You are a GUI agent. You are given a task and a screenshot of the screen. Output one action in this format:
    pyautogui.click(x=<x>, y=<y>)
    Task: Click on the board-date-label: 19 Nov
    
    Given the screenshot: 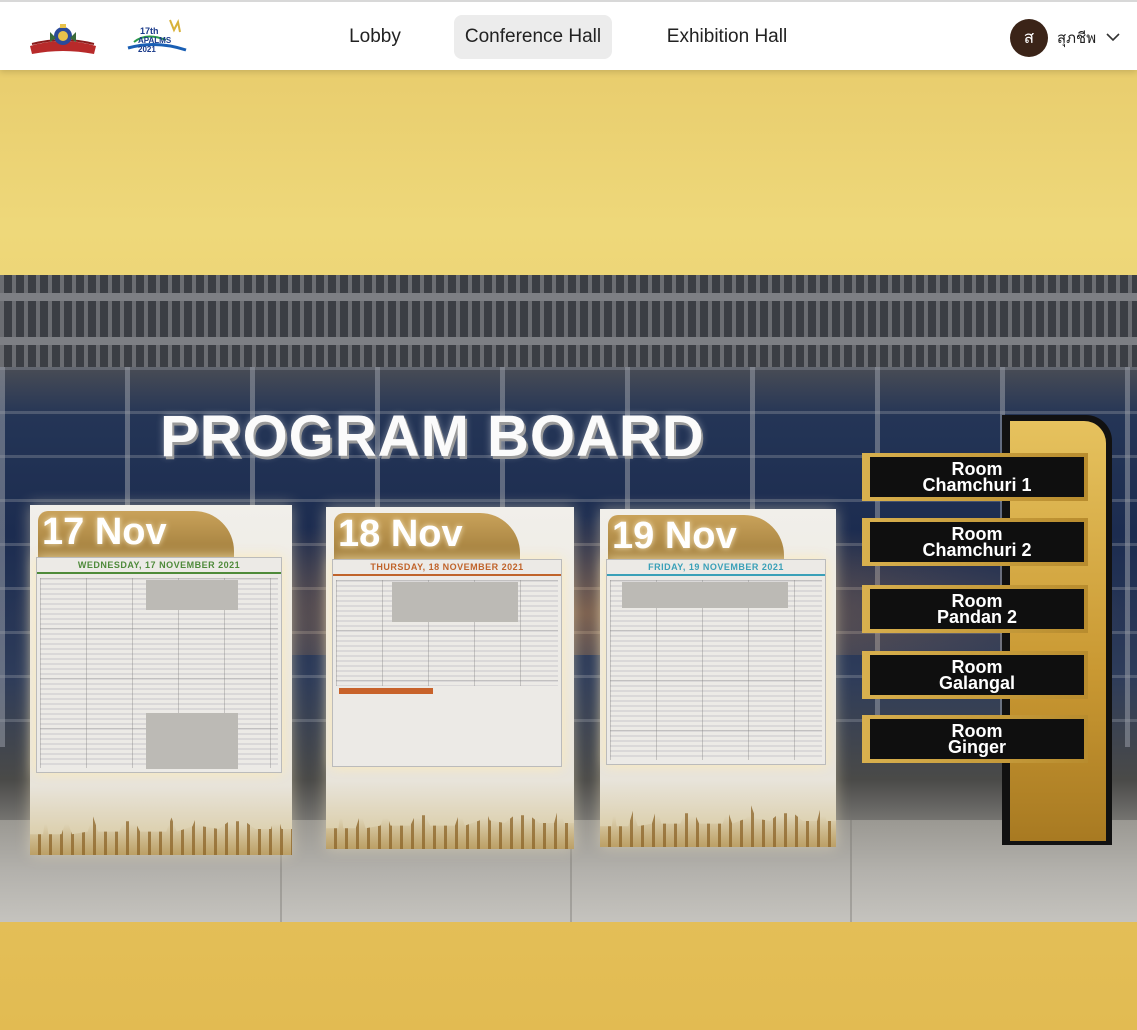 What is the action you would take?
    pyautogui.click(x=674, y=536)
    